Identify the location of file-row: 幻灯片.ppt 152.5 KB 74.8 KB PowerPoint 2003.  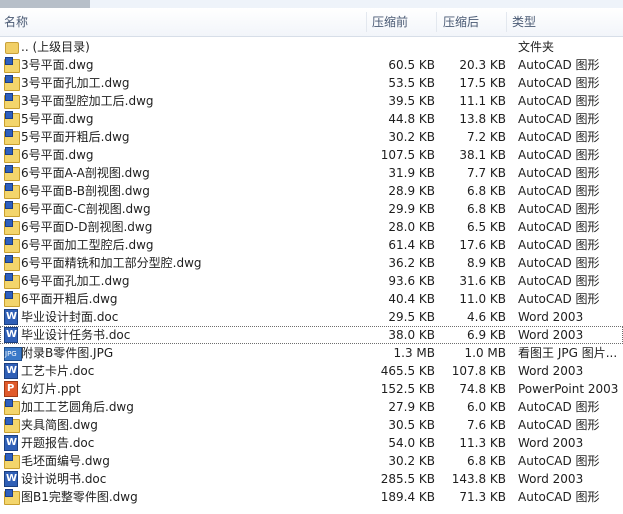
(311, 389).